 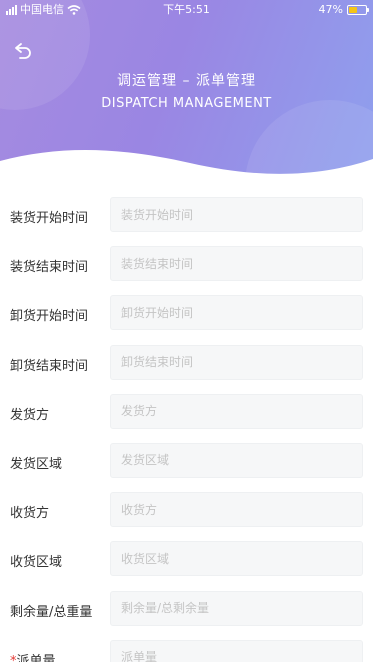 I want to click on page-title: 调运管理 – 派单管理, so click(x=186, y=81).